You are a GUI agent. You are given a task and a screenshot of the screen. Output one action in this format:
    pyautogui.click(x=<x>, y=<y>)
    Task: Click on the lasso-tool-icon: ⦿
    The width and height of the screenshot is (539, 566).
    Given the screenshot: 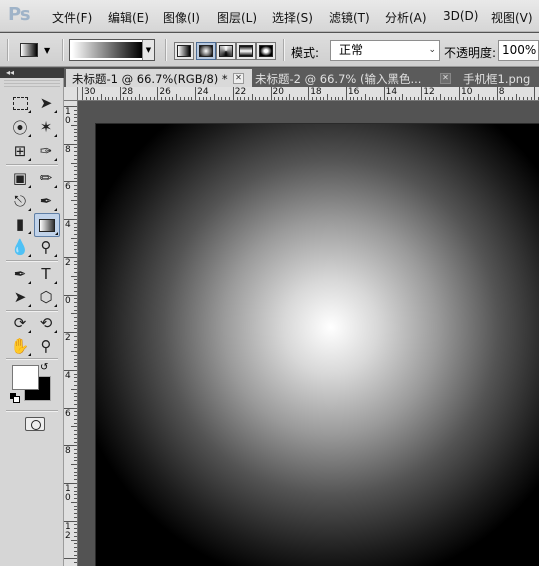 What is the action you would take?
    pyautogui.click(x=20, y=127)
    